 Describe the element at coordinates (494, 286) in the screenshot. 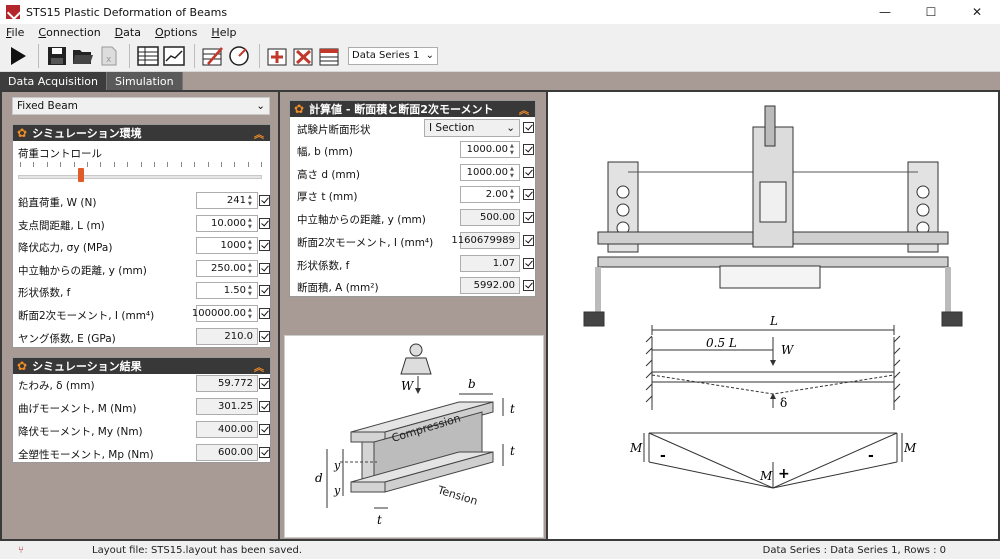

I see `field-value: 5992.00` at that location.